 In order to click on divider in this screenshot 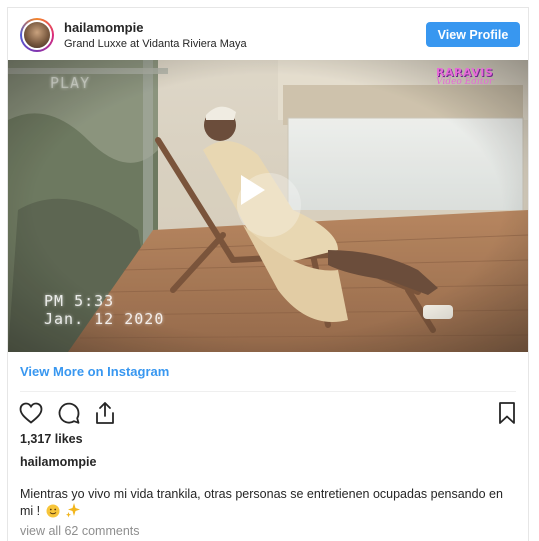, I will do `click(268, 391)`.